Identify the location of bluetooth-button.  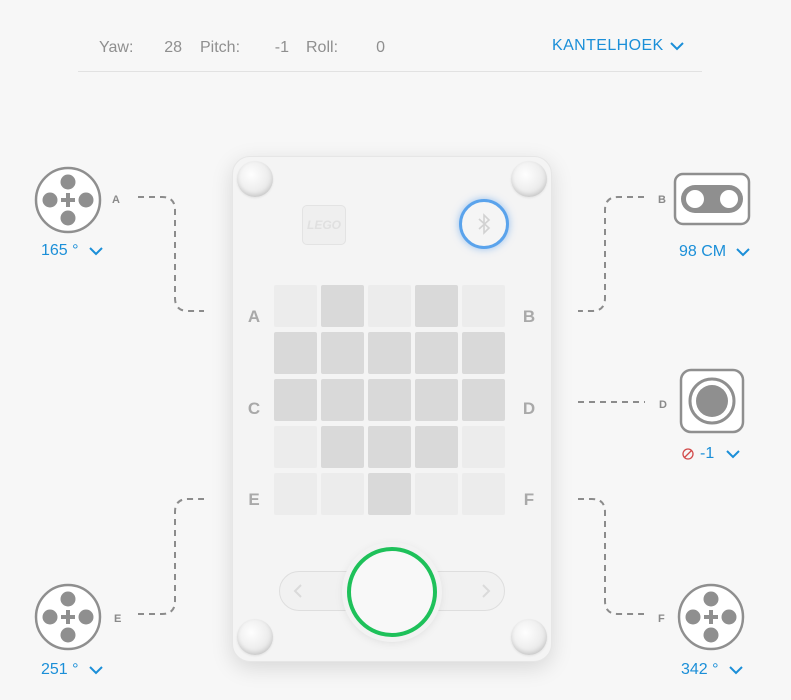
(484, 224).